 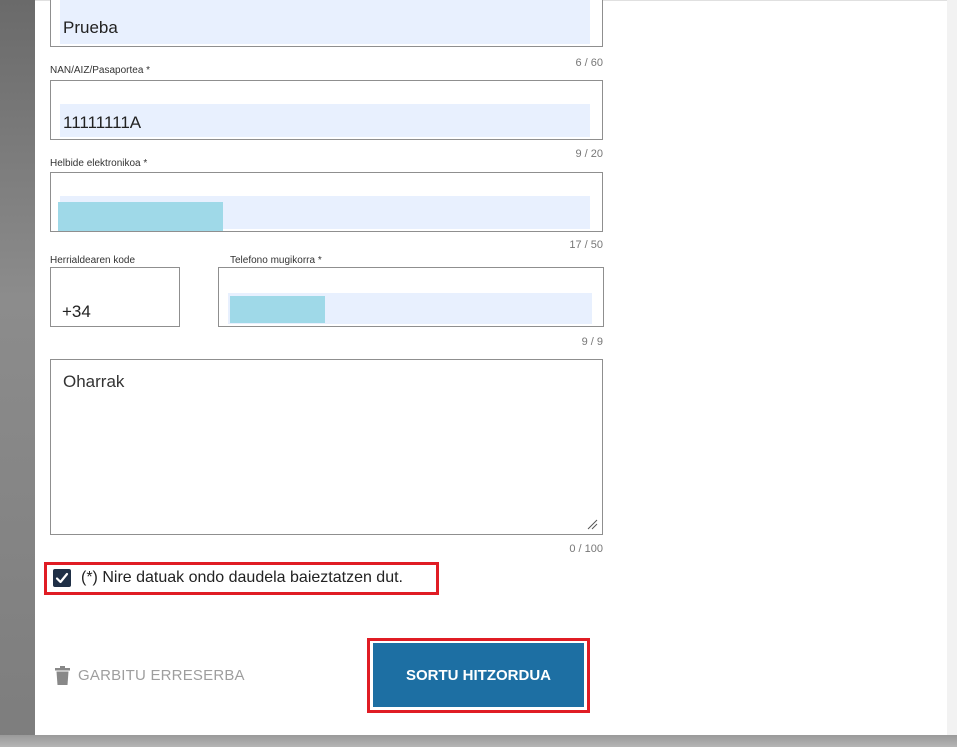 I want to click on name-field: Prueba, so click(x=326, y=23).